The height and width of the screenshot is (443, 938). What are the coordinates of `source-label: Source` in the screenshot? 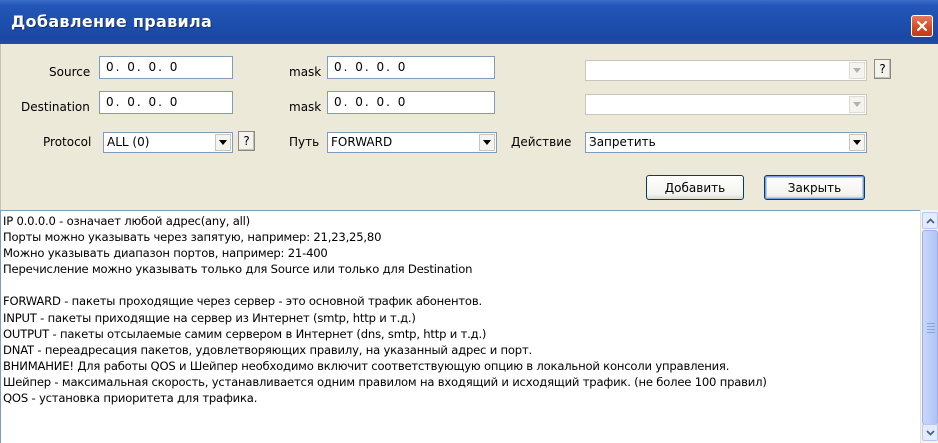 It's located at (70, 72).